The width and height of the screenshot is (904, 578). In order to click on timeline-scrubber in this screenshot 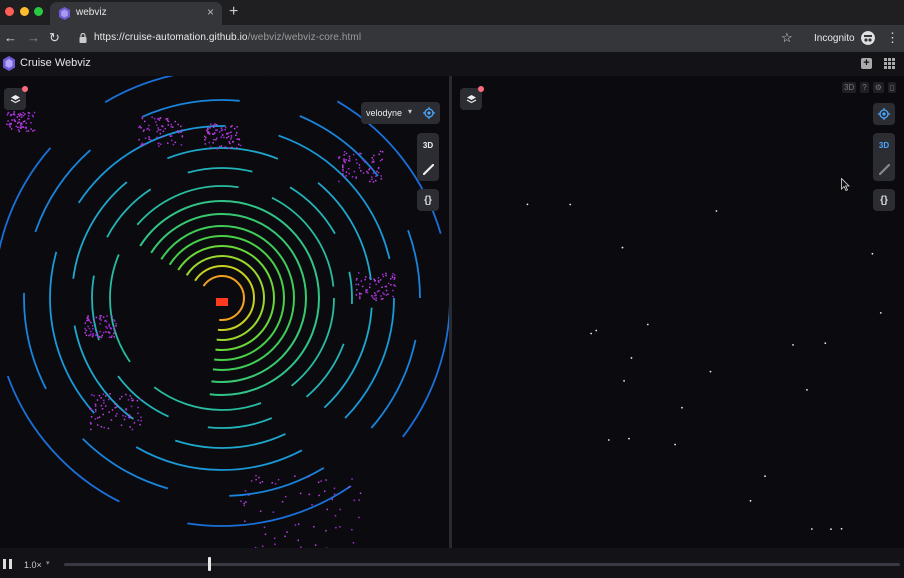, I will do `click(210, 564)`.